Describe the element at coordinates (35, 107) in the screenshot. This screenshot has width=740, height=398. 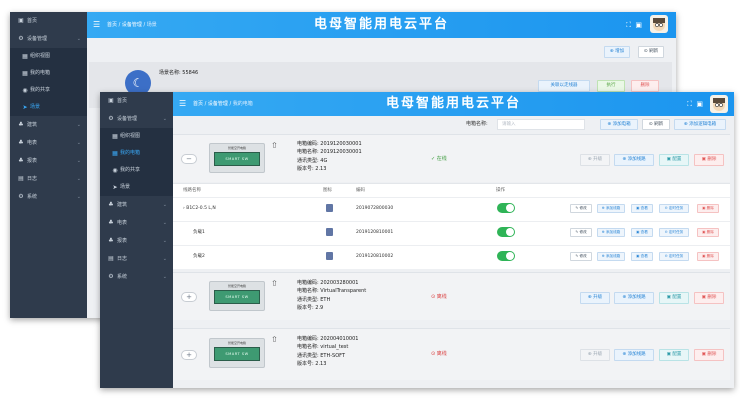
I see `sidebar-item-label: 场景` at that location.